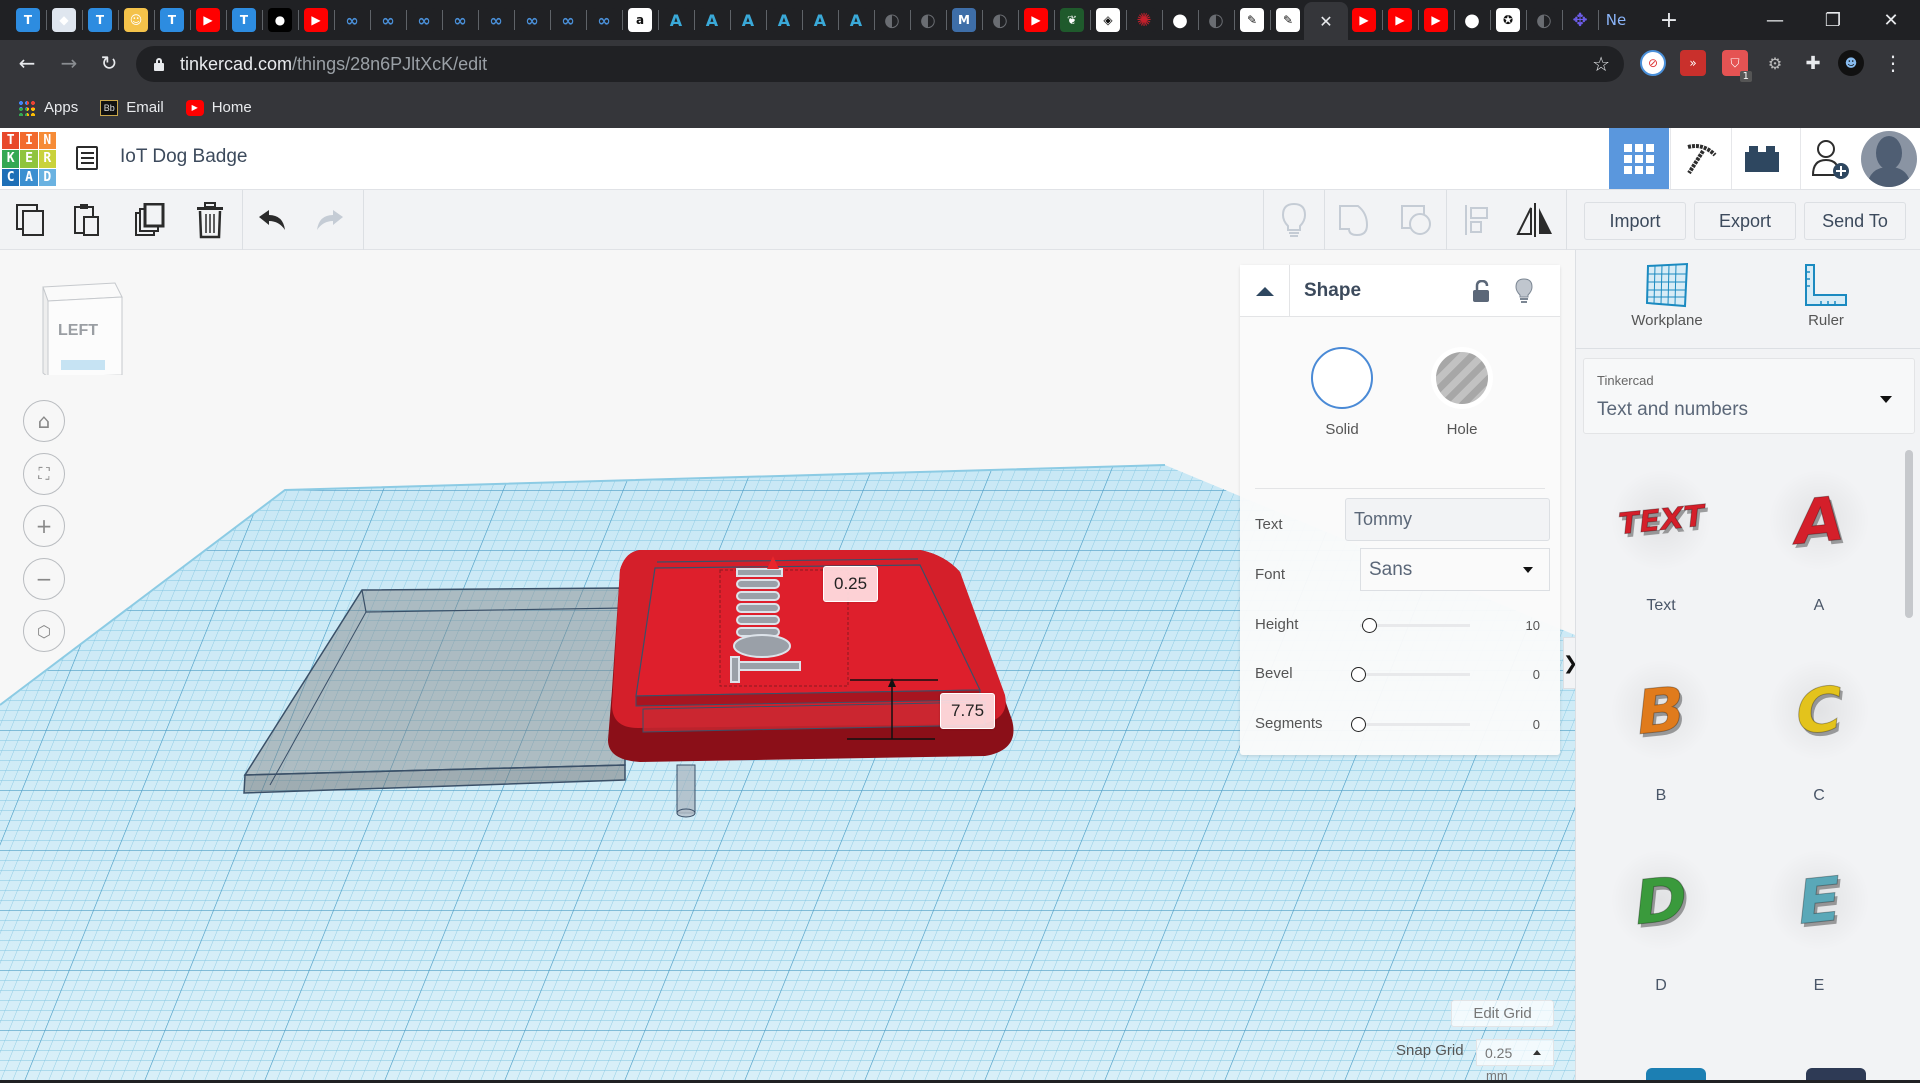 The image size is (1920, 1083). I want to click on ungroup-button, so click(1416, 220).